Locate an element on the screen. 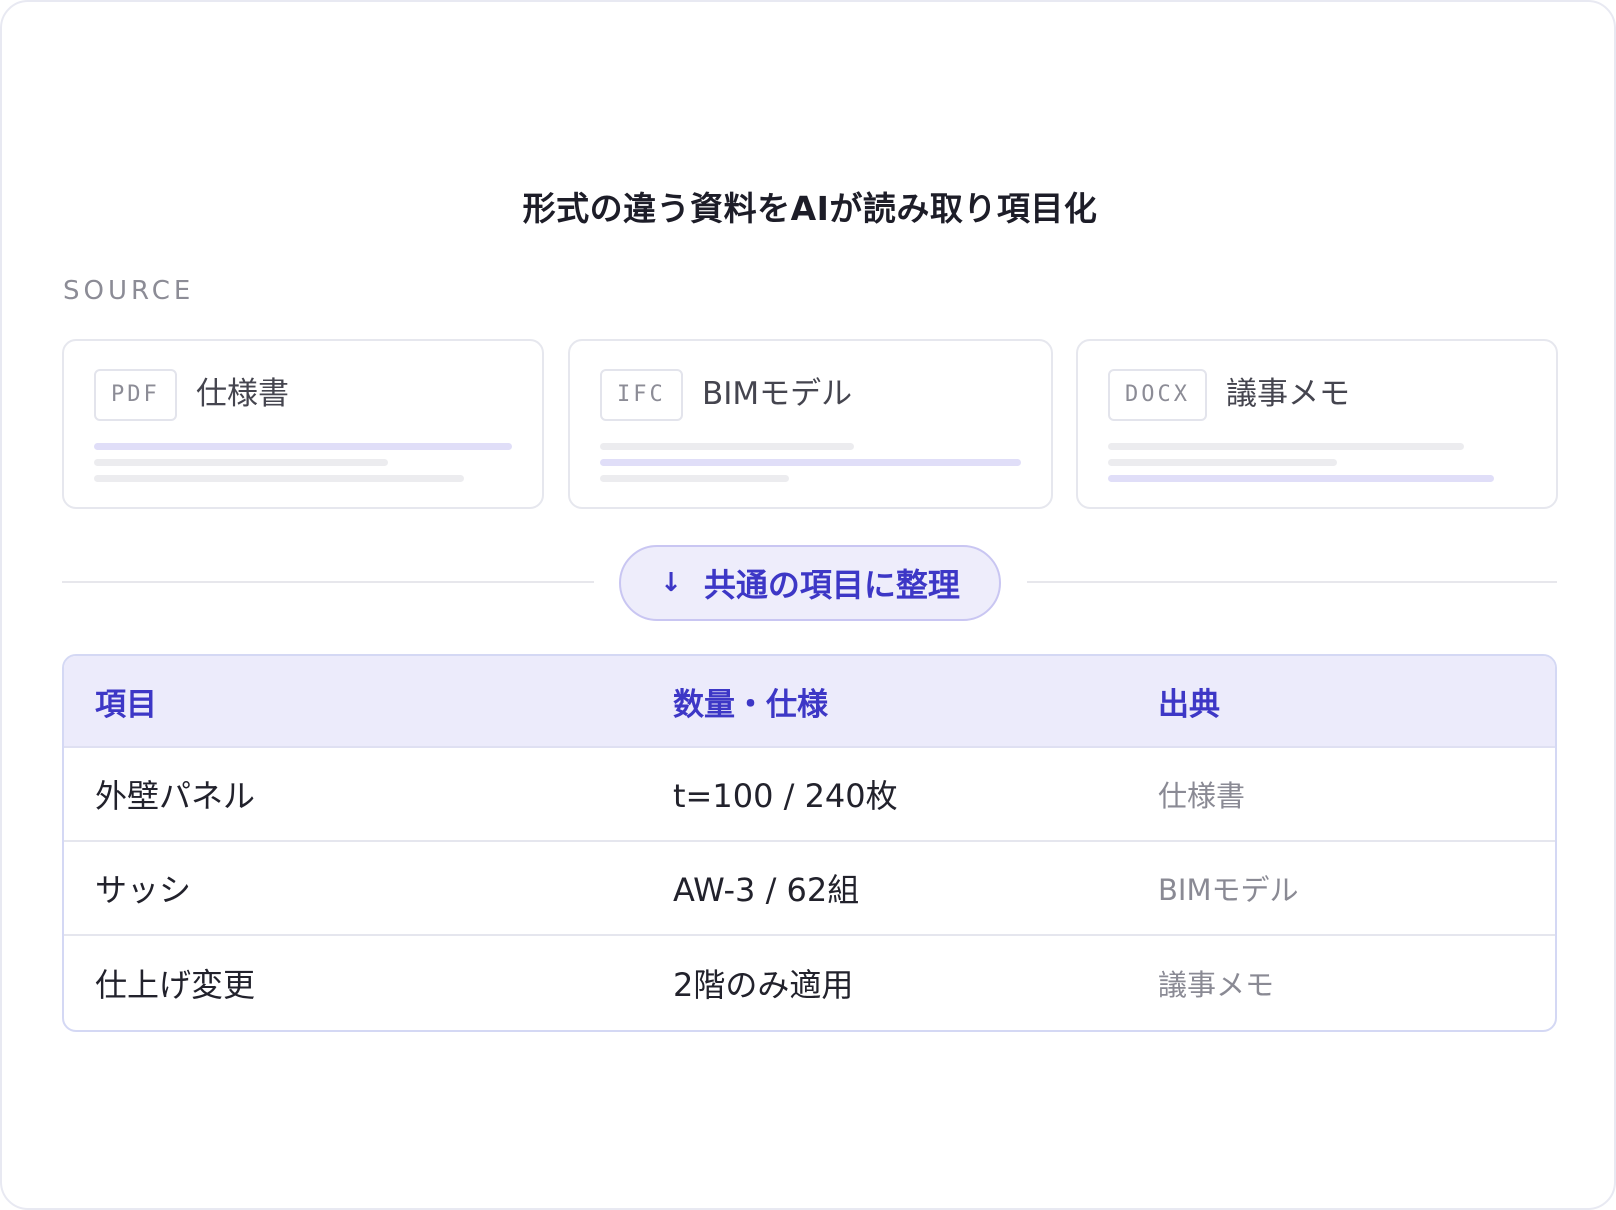 The image size is (1616, 1210). spec-cell: AW-3 / 62組 is located at coordinates (766, 890).